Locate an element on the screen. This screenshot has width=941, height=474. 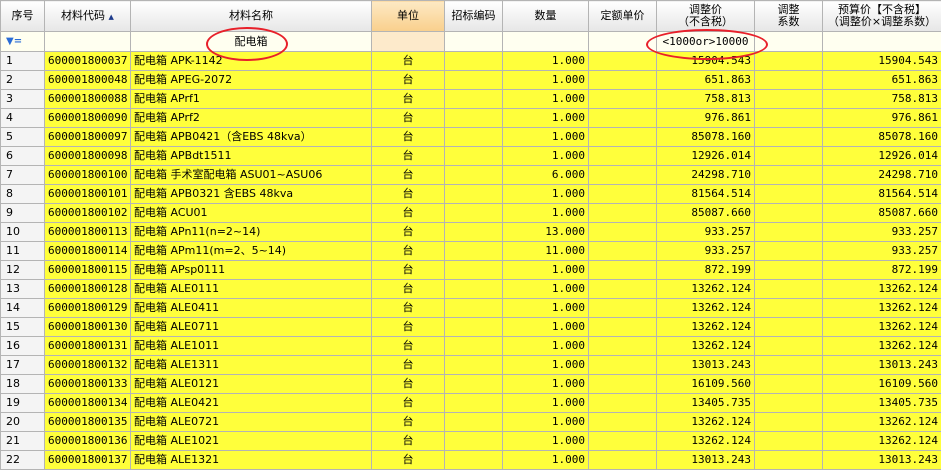
material-name-cell: 配电箱 ALE1321 is located at coordinates (251, 460).